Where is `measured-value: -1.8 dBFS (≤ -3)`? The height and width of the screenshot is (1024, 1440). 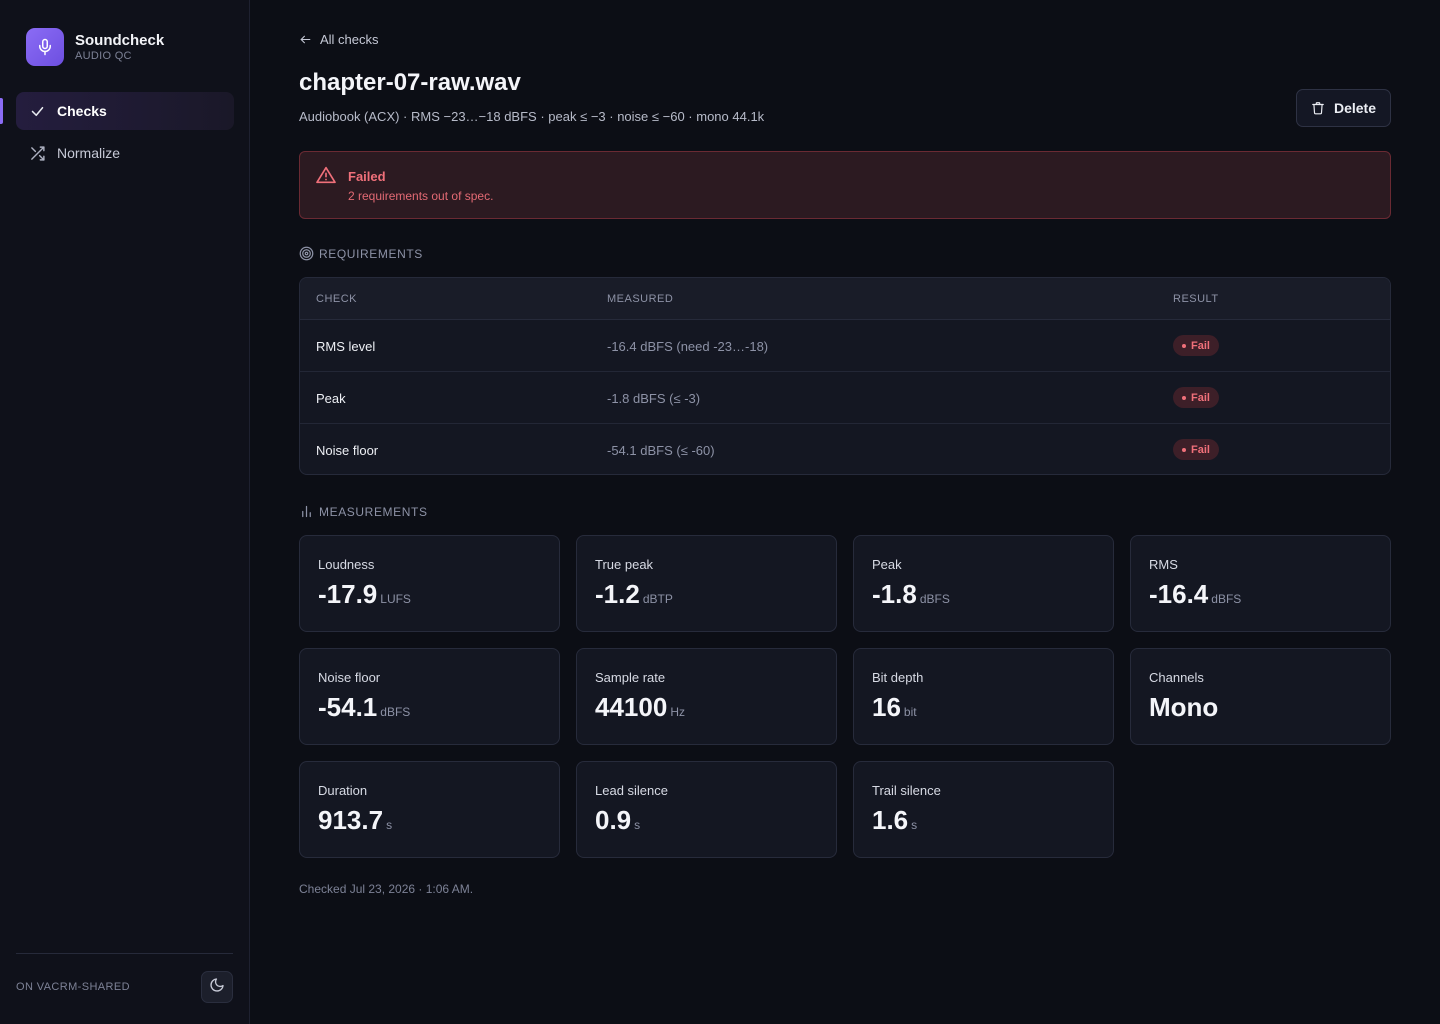 measured-value: -1.8 dBFS (≤ -3) is located at coordinates (654, 398).